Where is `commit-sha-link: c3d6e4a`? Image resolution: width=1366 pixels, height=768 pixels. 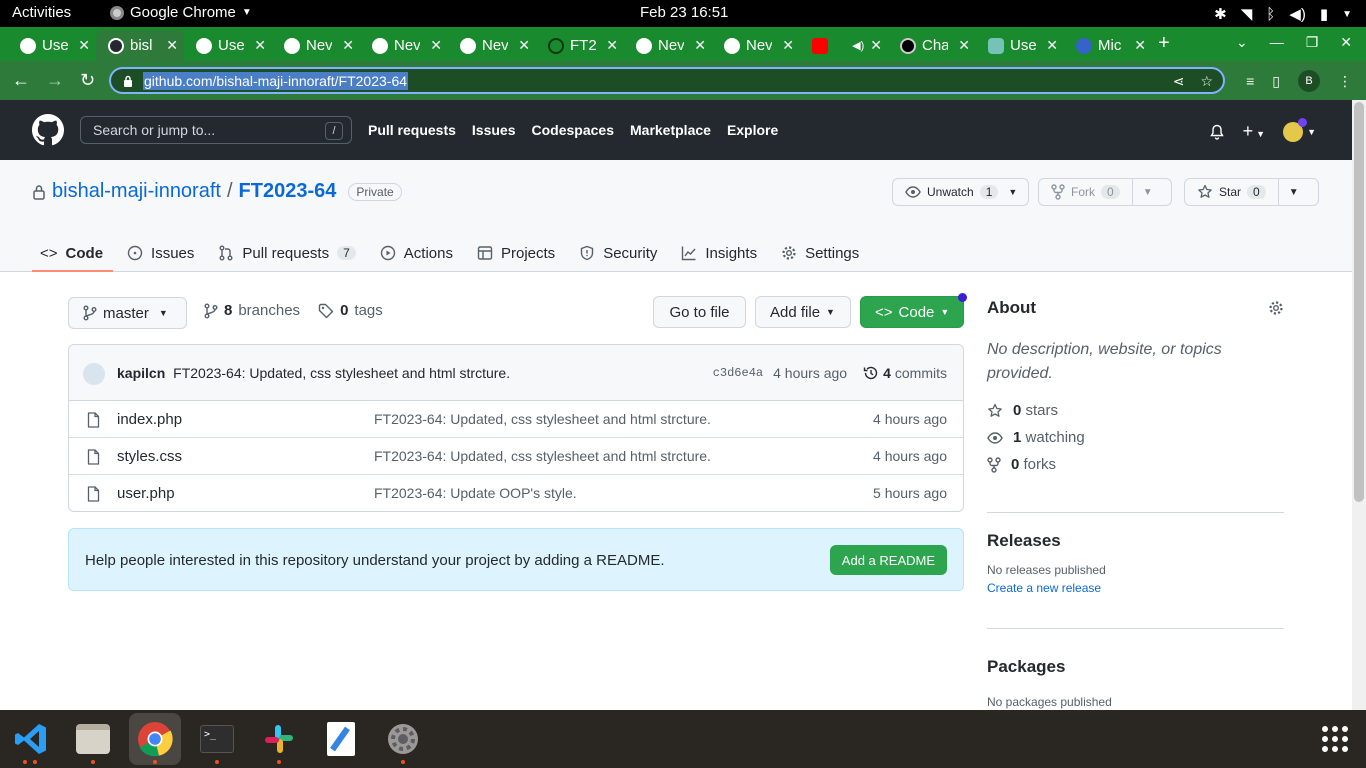 commit-sha-link: c3d6e4a is located at coordinates (738, 373).